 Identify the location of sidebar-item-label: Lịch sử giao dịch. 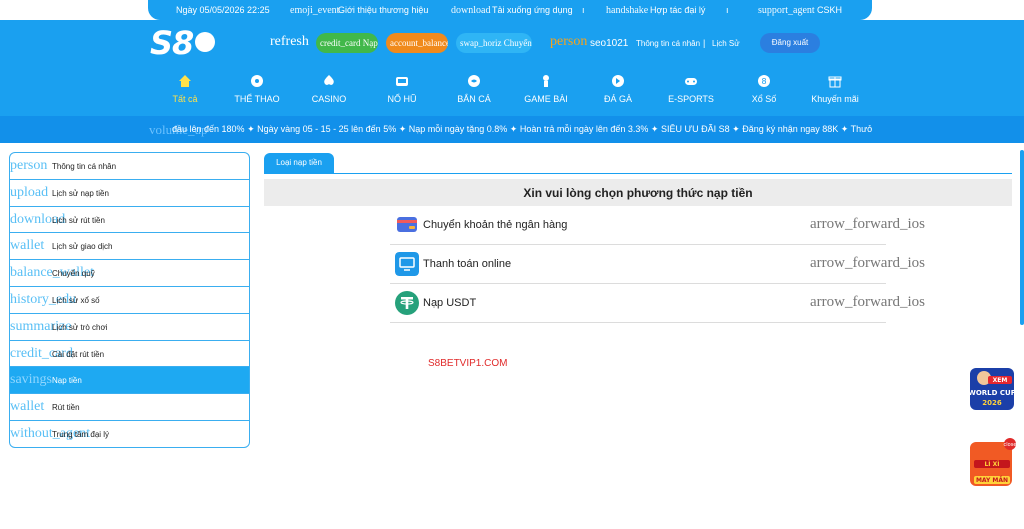
(82, 247).